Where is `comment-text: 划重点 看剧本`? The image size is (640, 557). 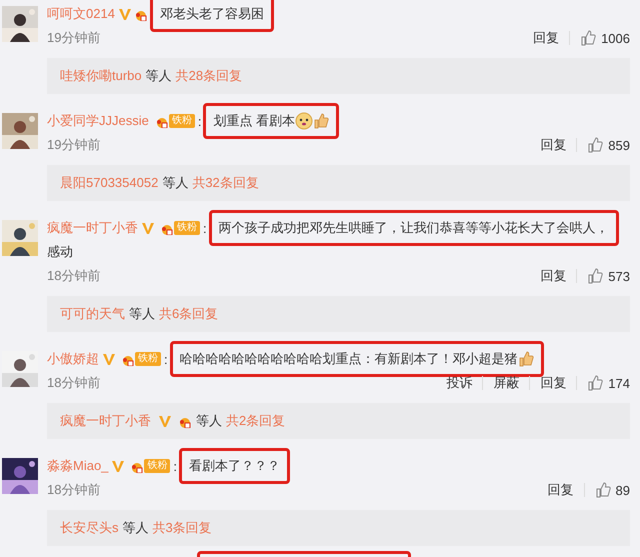
comment-text: 划重点 看剧本 is located at coordinates (254, 121).